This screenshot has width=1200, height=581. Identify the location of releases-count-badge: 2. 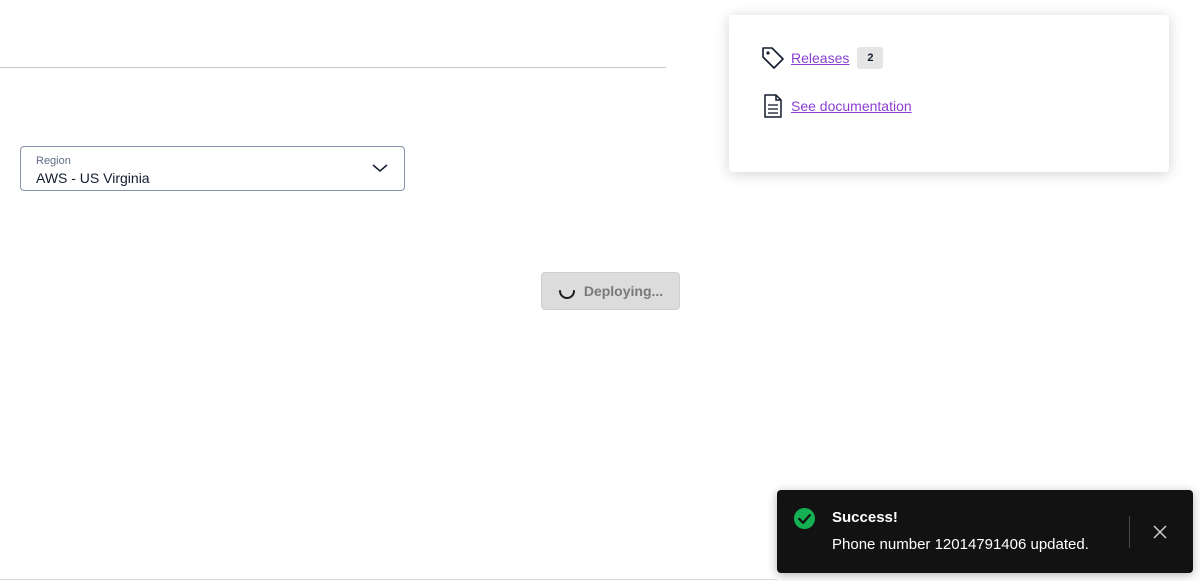
(870, 58).